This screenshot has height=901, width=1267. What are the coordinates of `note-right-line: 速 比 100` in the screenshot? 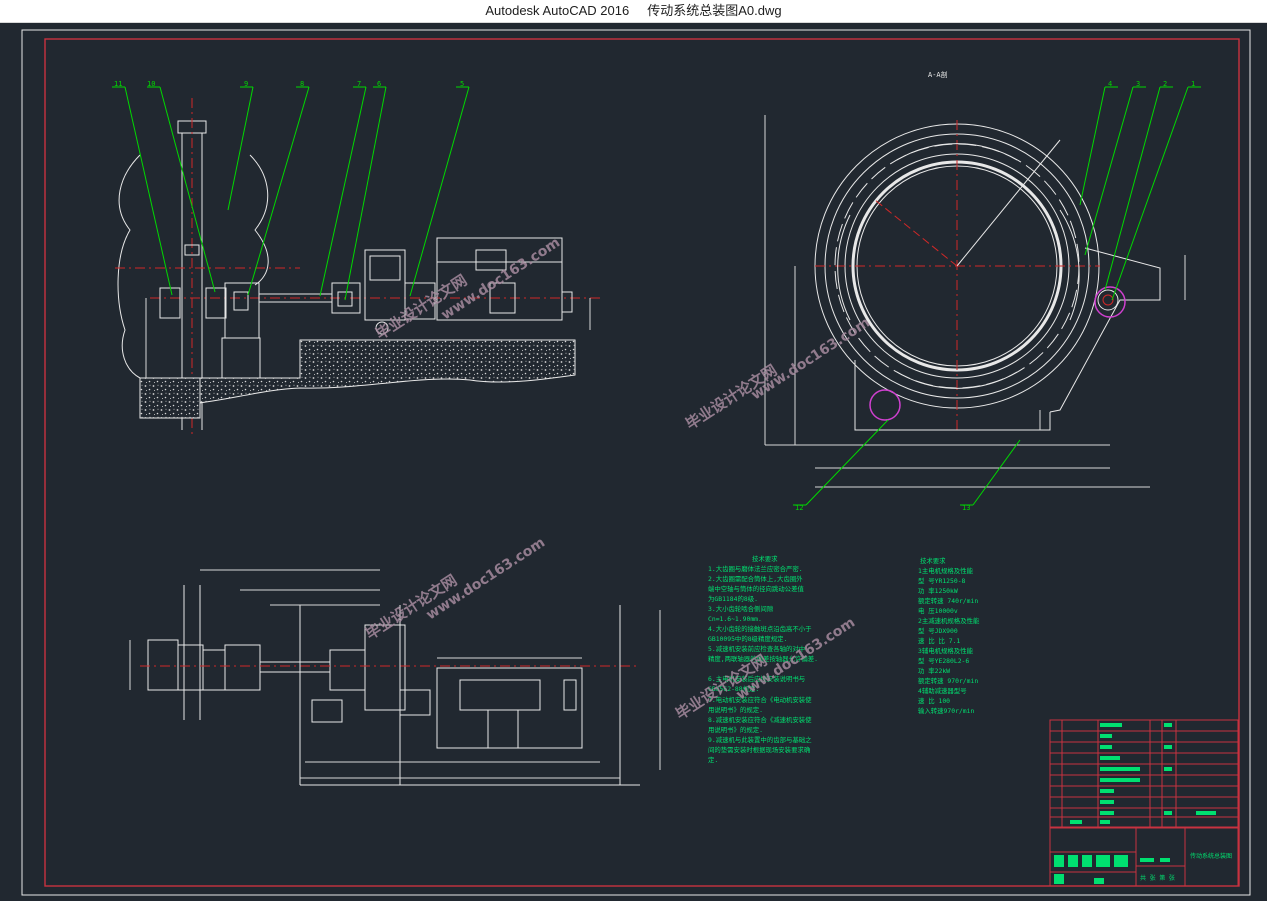 It's located at (934, 700).